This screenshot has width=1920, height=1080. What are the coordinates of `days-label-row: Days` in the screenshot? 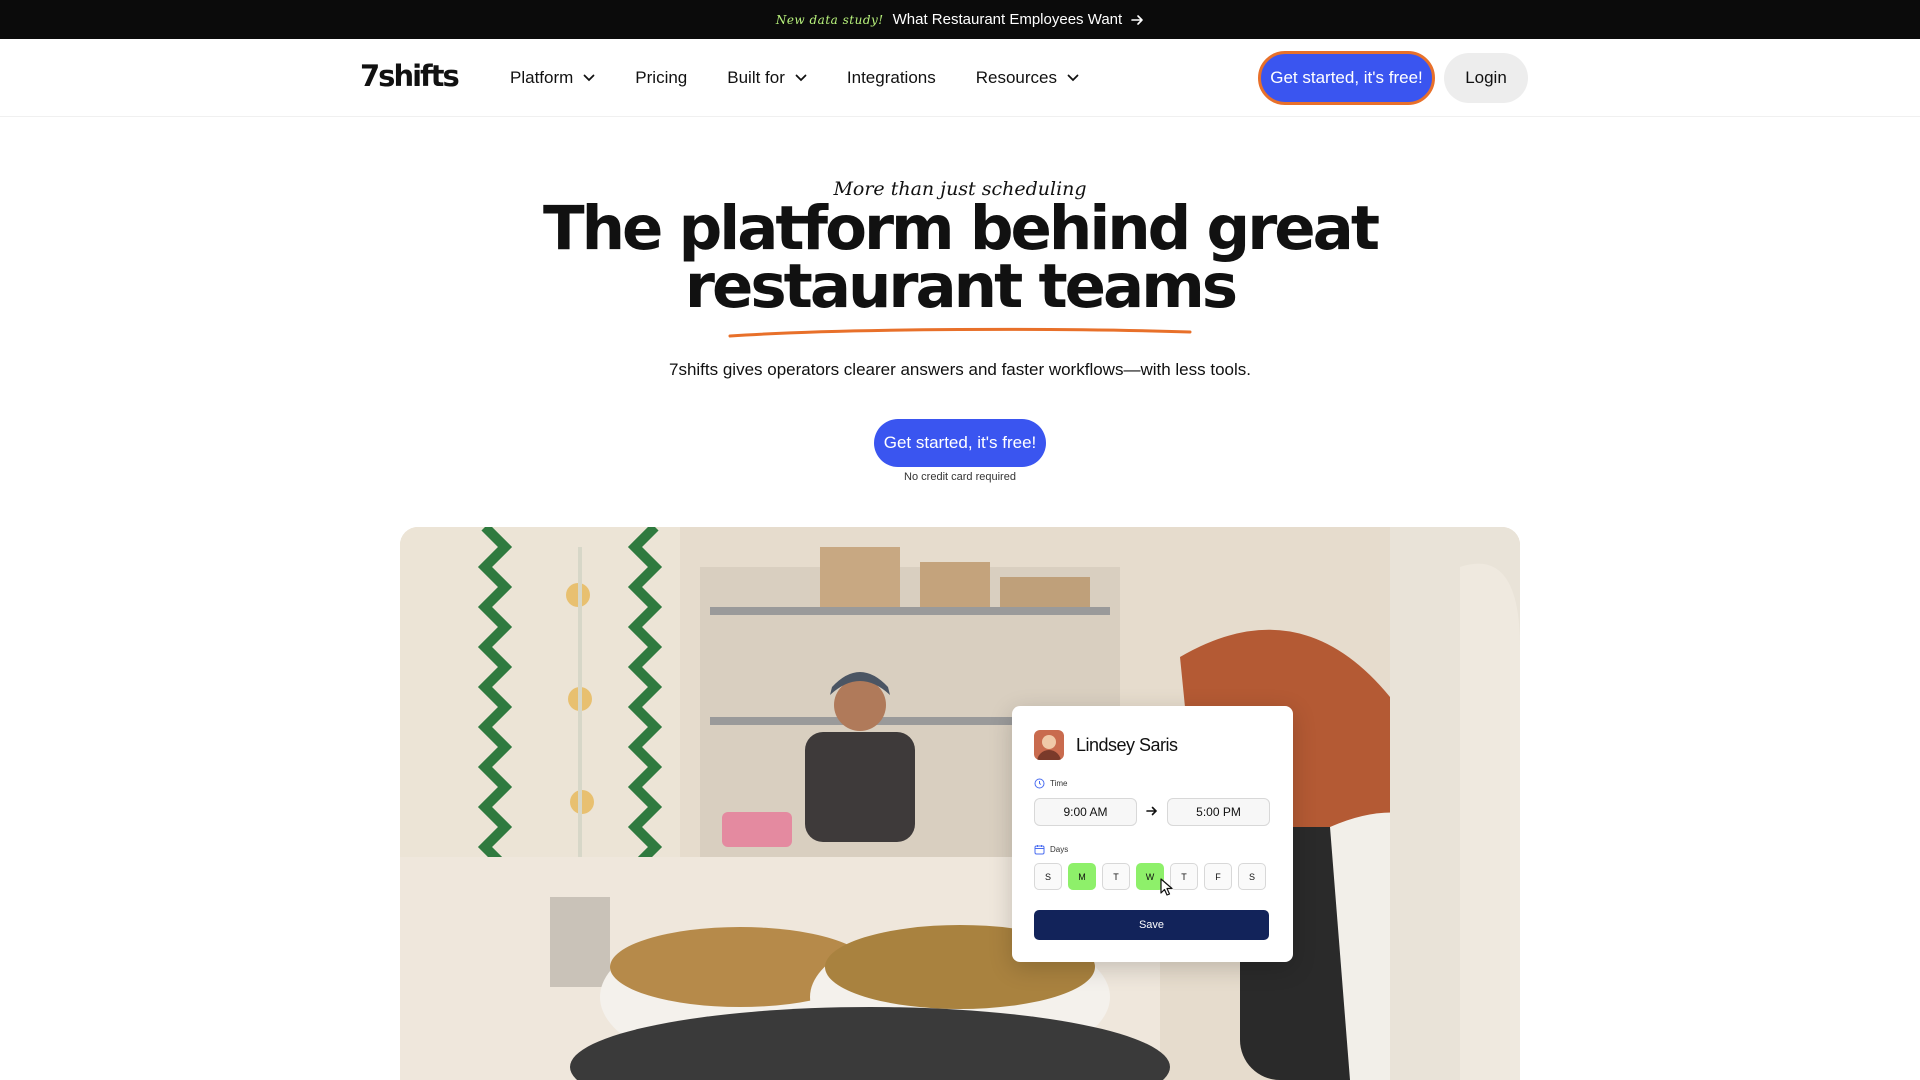 It's located at (1051, 849).